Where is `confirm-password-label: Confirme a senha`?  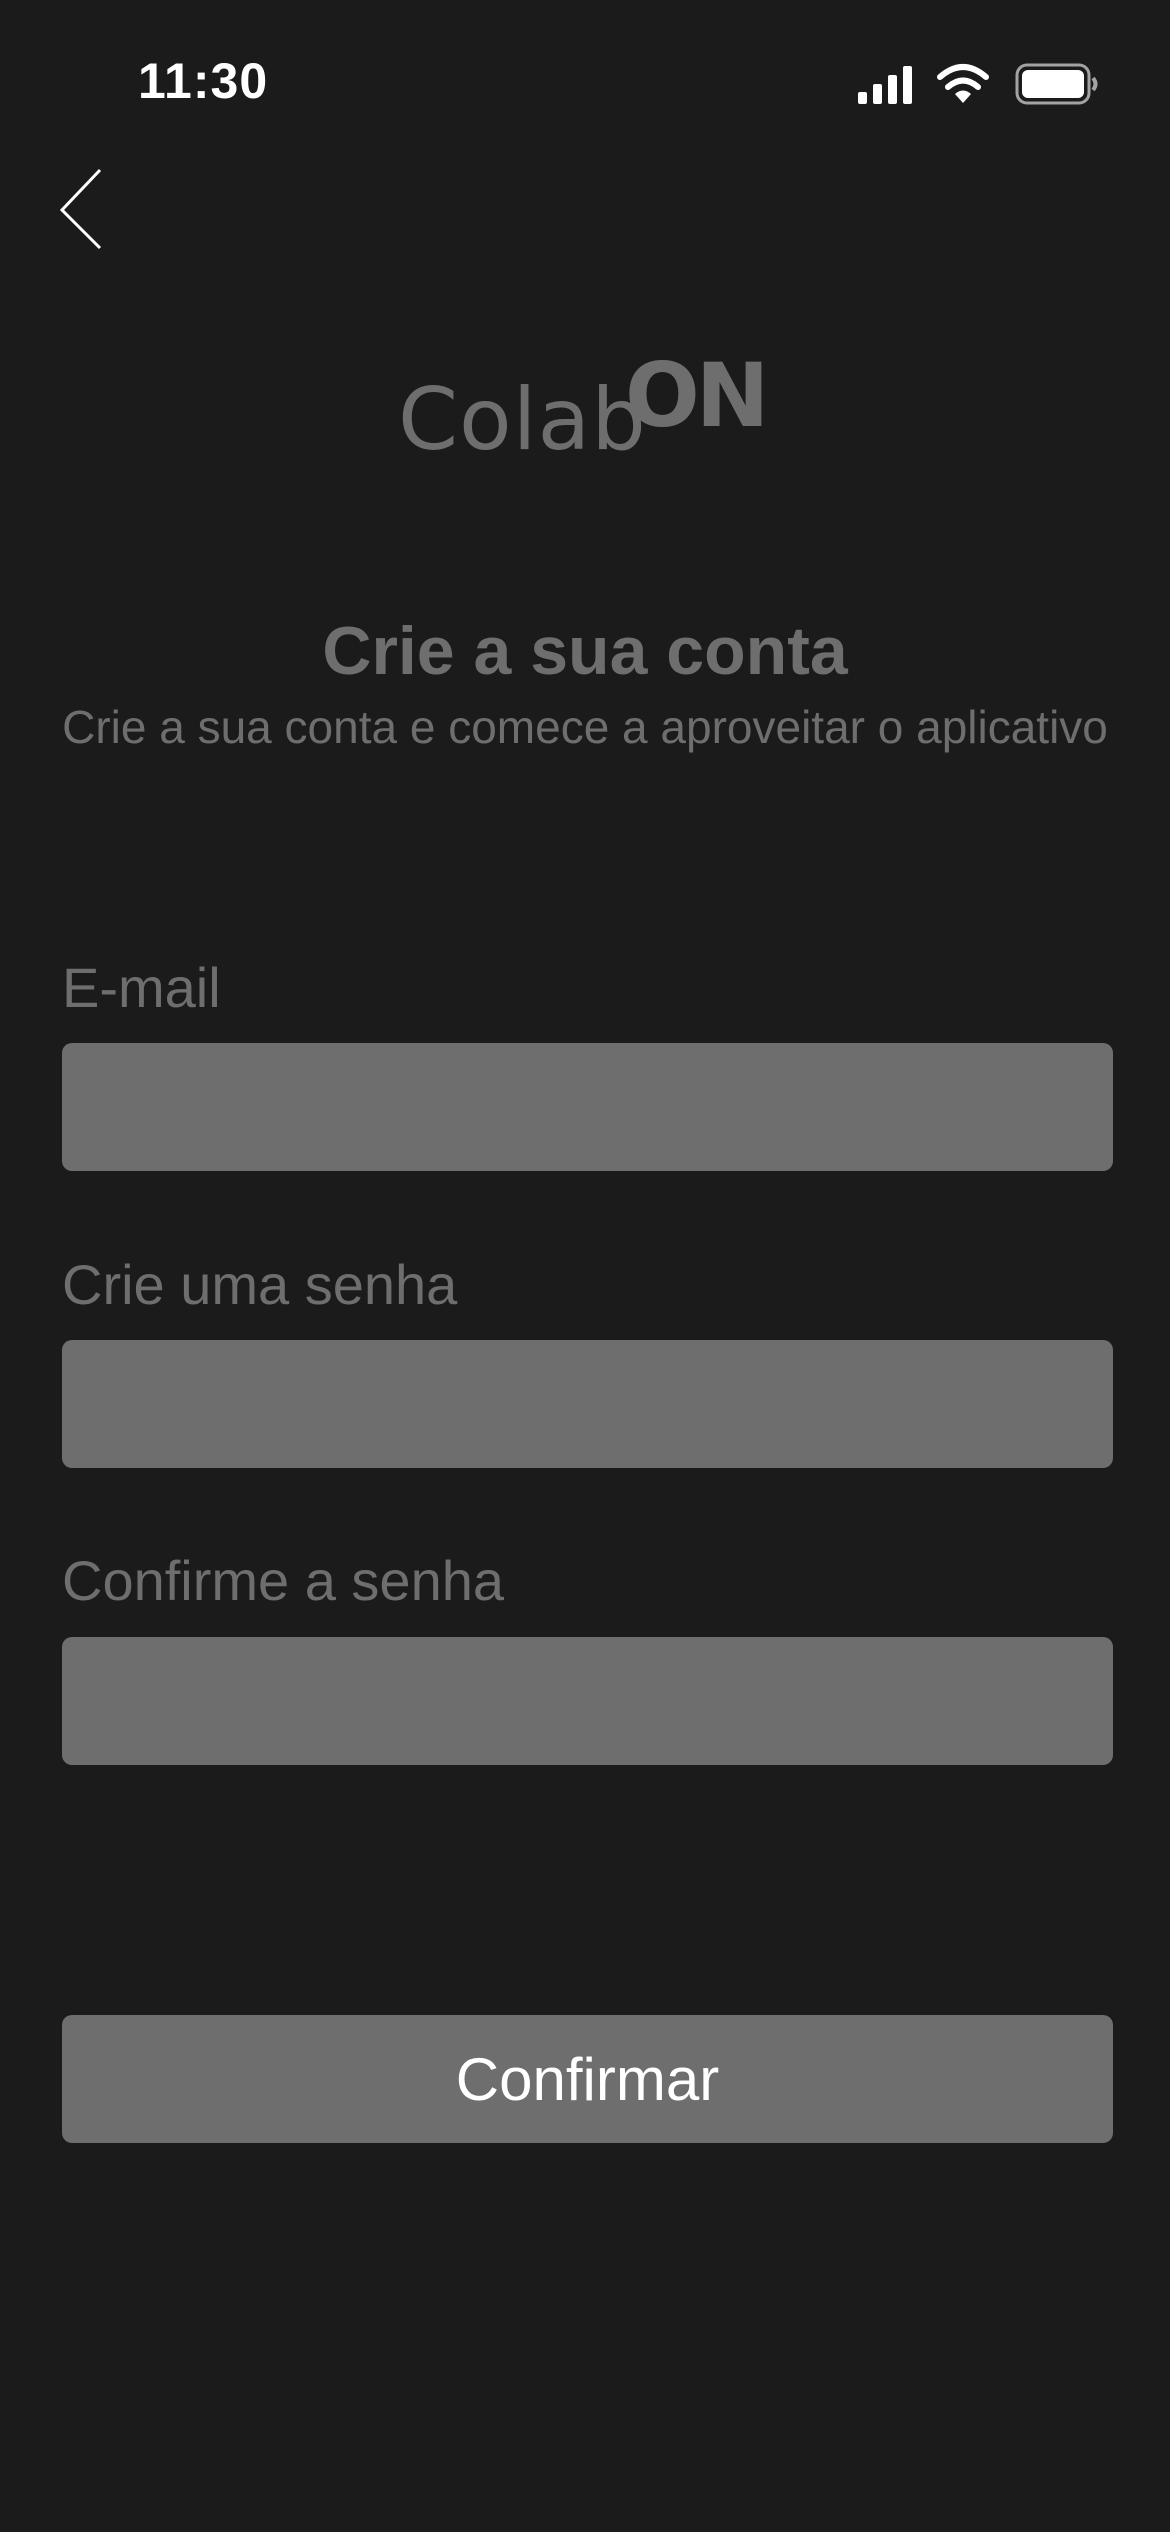 confirm-password-label: Confirme a senha is located at coordinates (283, 1580).